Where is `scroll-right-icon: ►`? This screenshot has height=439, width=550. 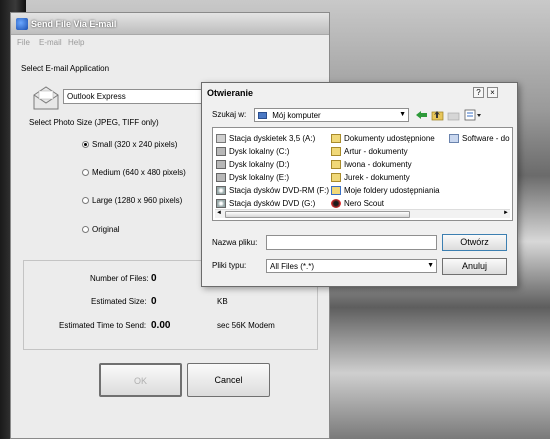
scroll-right-icon: ► is located at coordinates (506, 213).